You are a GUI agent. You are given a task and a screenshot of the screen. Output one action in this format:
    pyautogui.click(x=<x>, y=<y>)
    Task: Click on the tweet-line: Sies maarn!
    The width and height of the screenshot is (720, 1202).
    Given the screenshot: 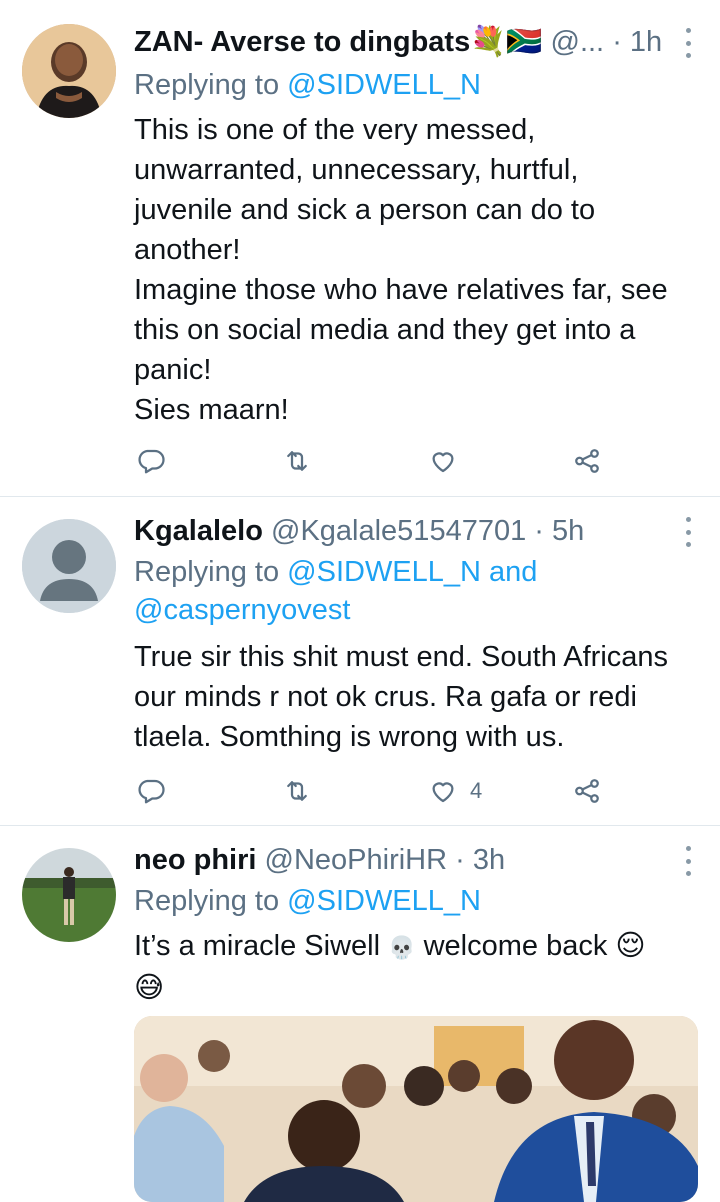 What is the action you would take?
    pyautogui.click(x=211, y=410)
    